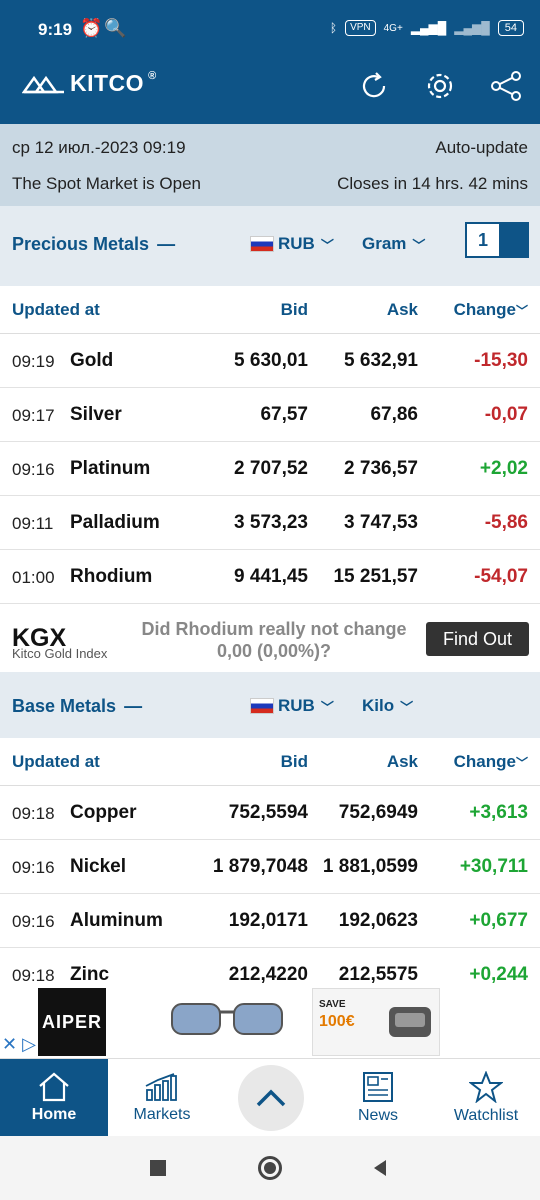 The image size is (540, 1200). I want to click on nav-news-label: News, so click(377, 1115).